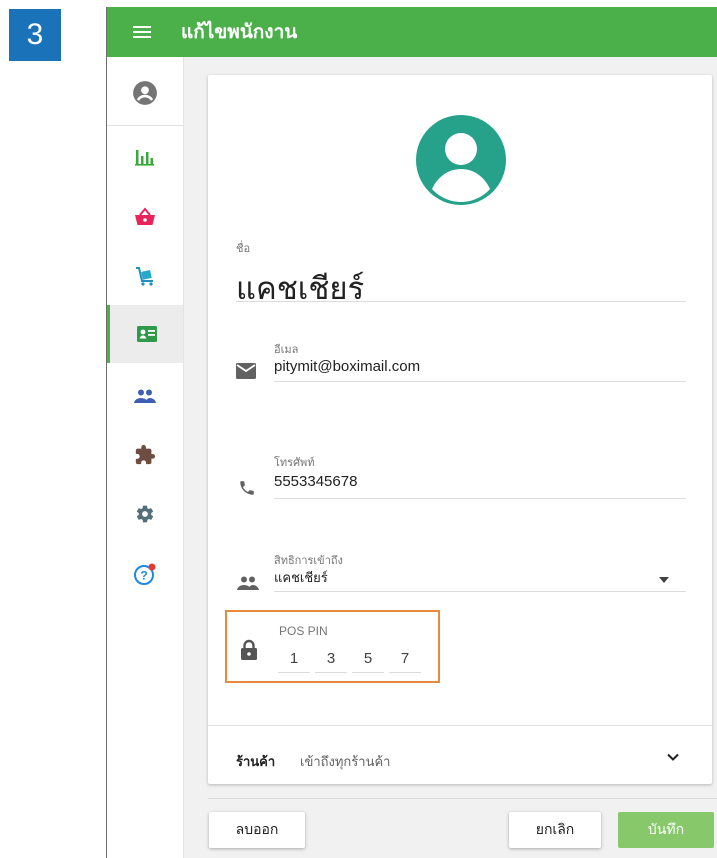 The height and width of the screenshot is (858, 717). What do you see at coordinates (303, 631) in the screenshot?
I see `pos-pin-label: POS PIN` at bounding box center [303, 631].